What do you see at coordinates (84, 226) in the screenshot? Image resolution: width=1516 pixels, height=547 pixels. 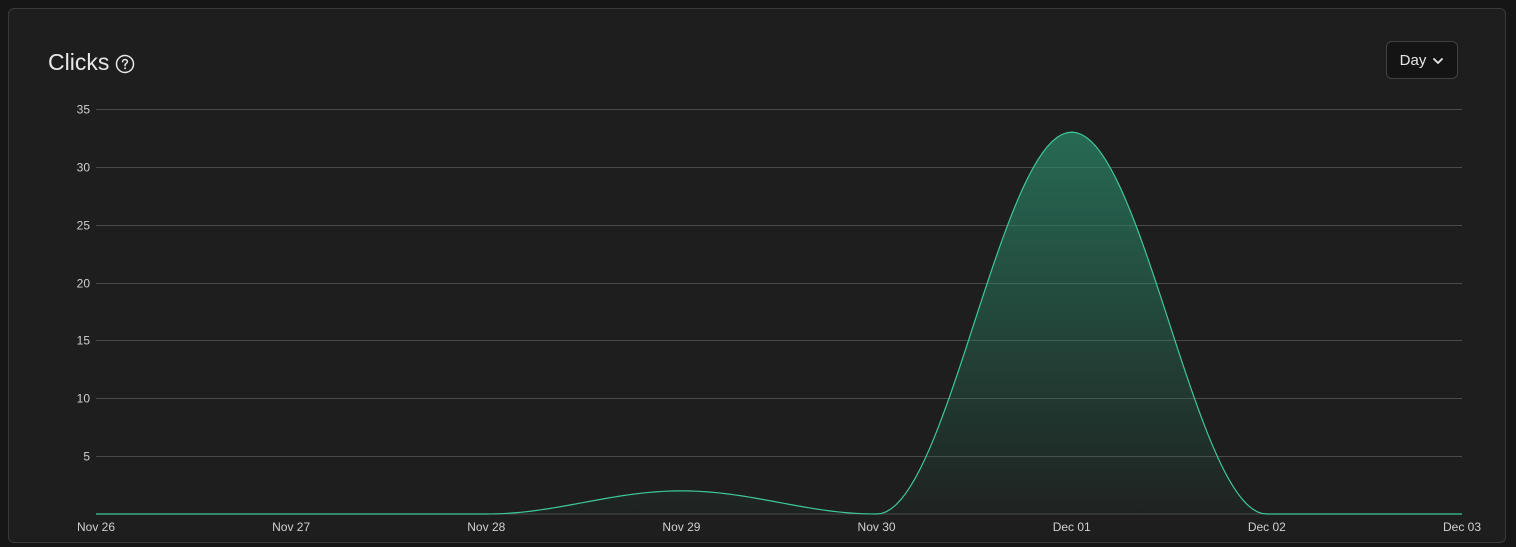 I see `y-tick-label: 25` at bounding box center [84, 226].